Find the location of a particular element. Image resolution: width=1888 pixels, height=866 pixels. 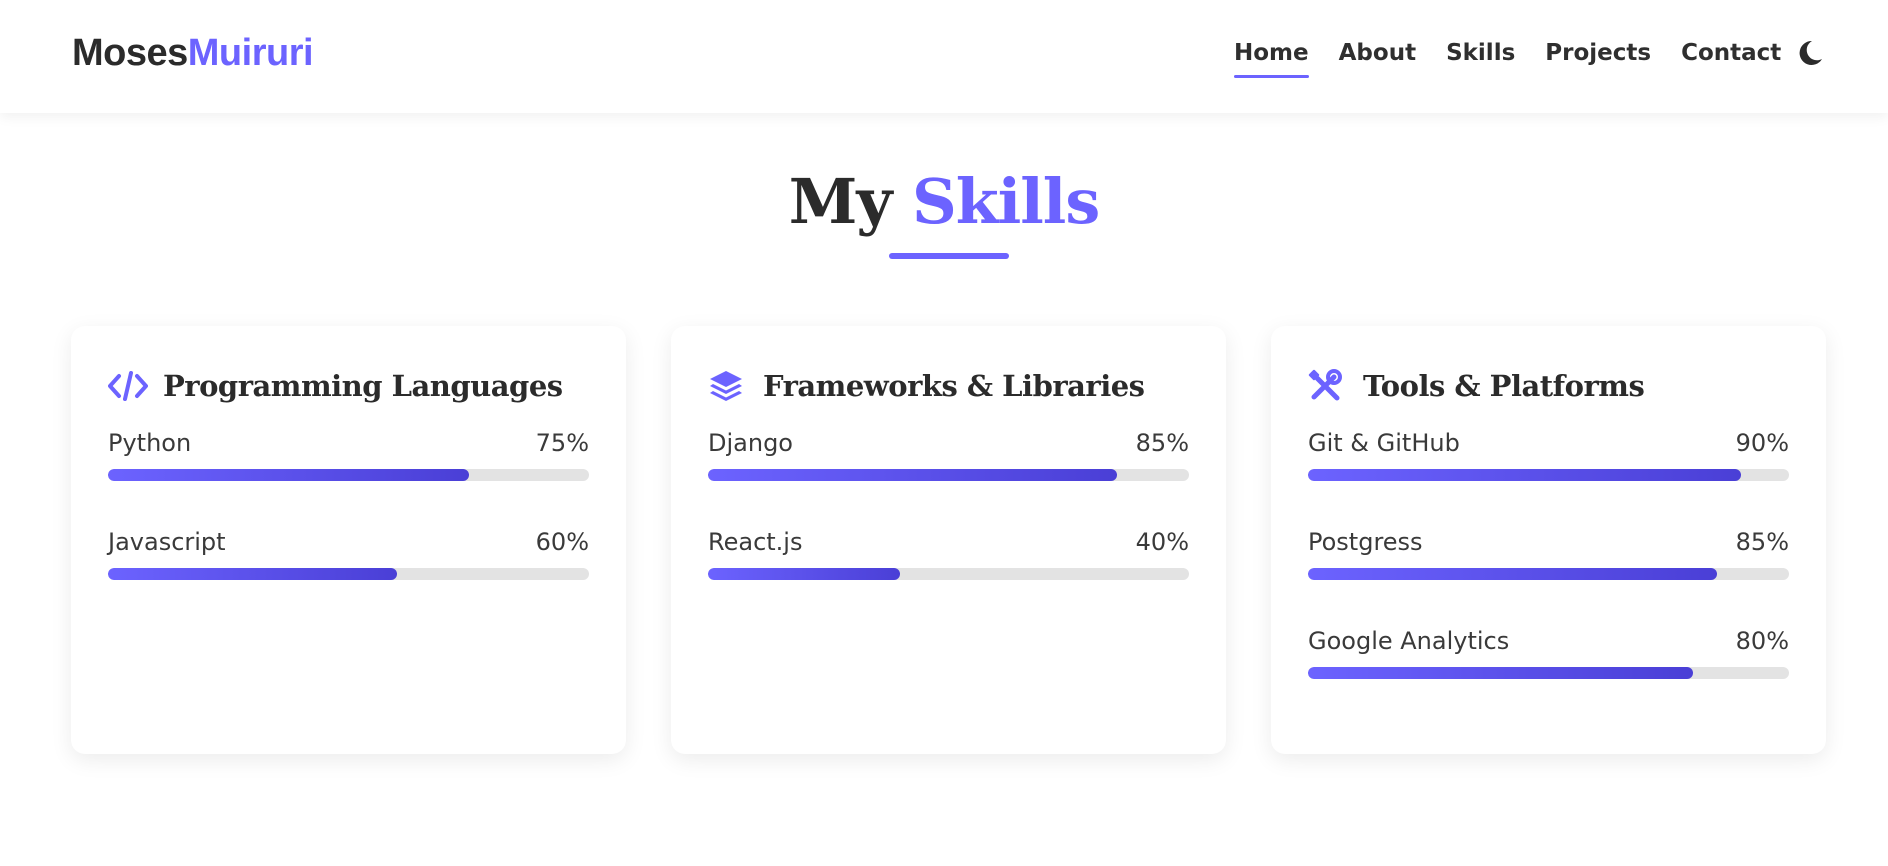

card-header: Tools & Platforms is located at coordinates (1548, 386).